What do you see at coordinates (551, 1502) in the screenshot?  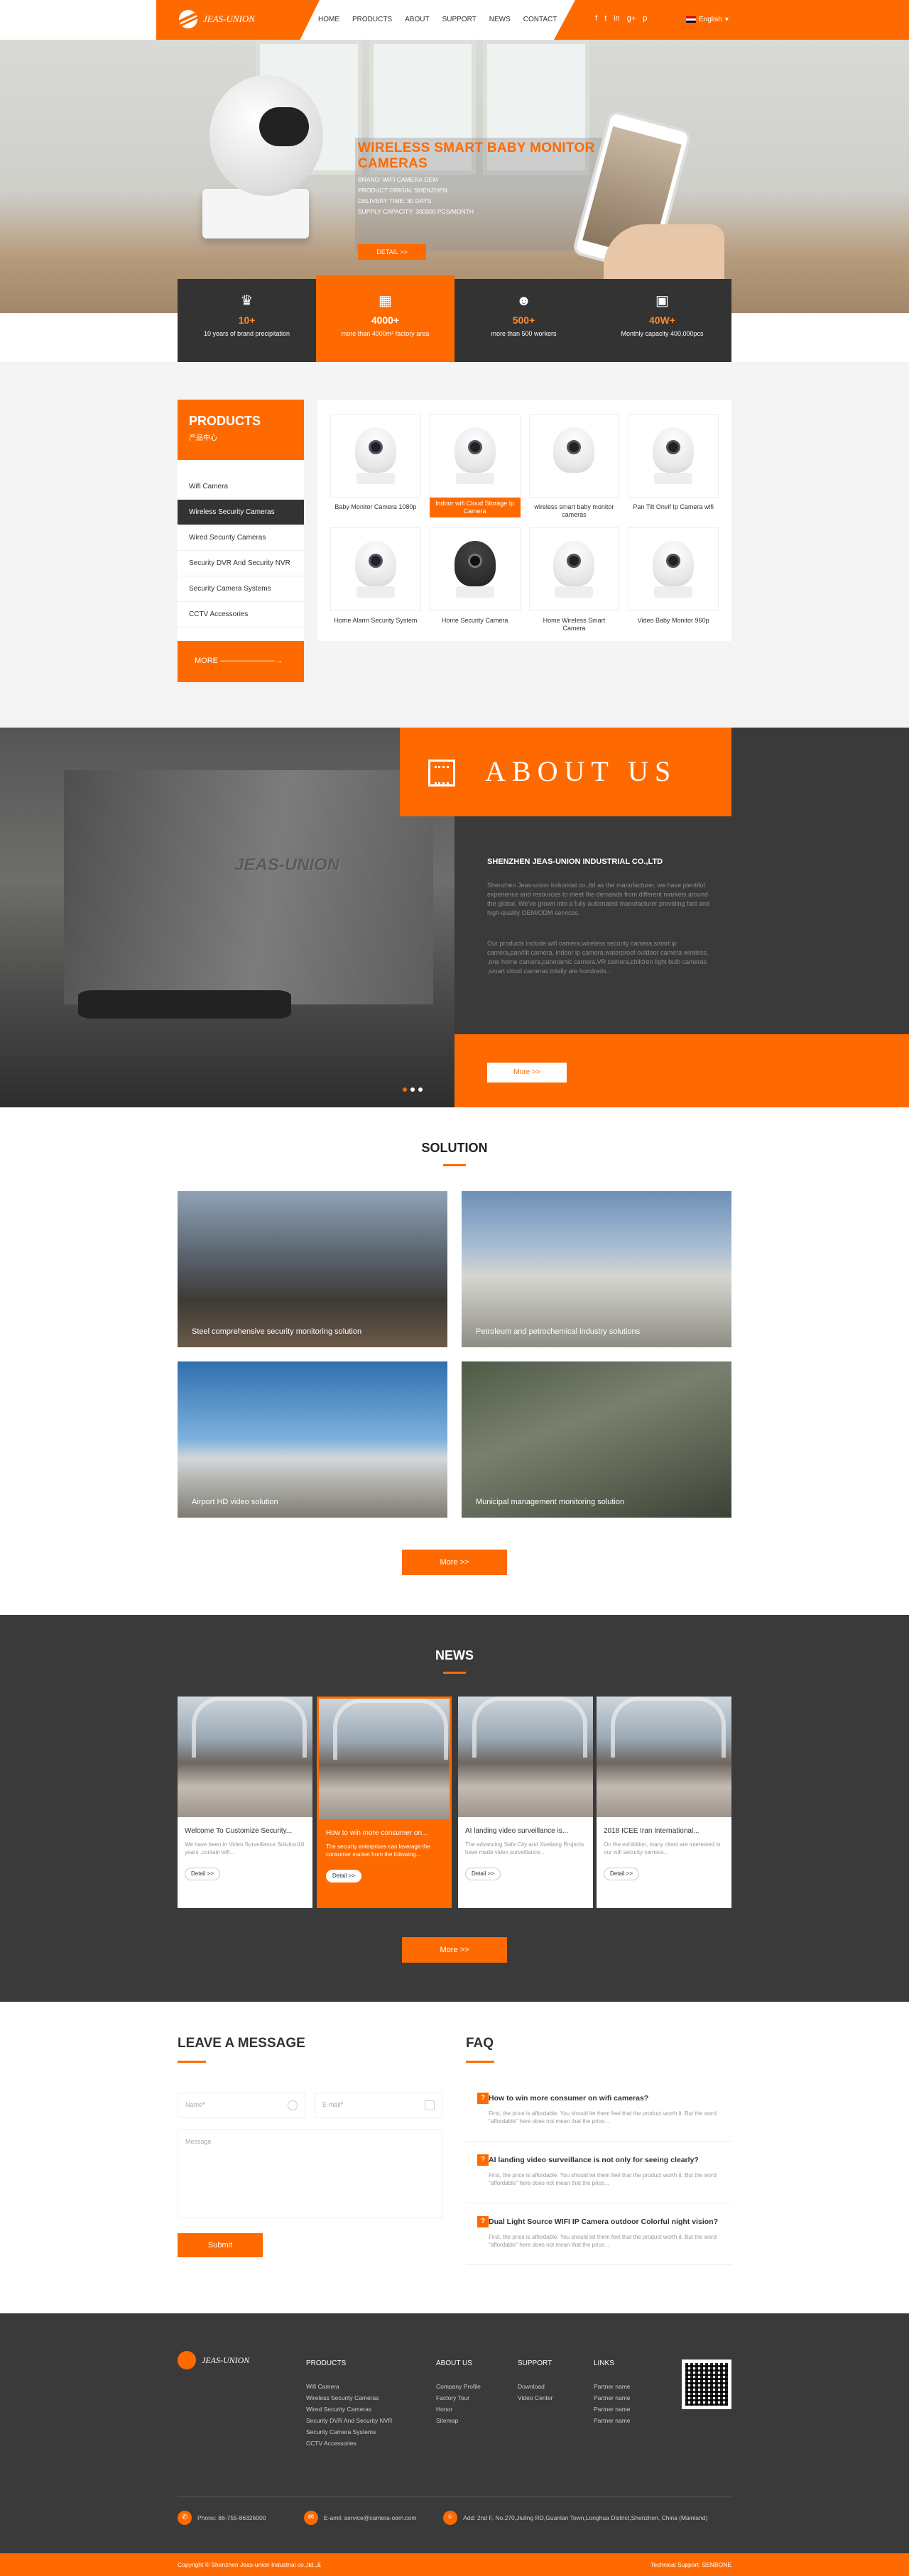 I see `solution-caption: Municipal management monitoring solution` at bounding box center [551, 1502].